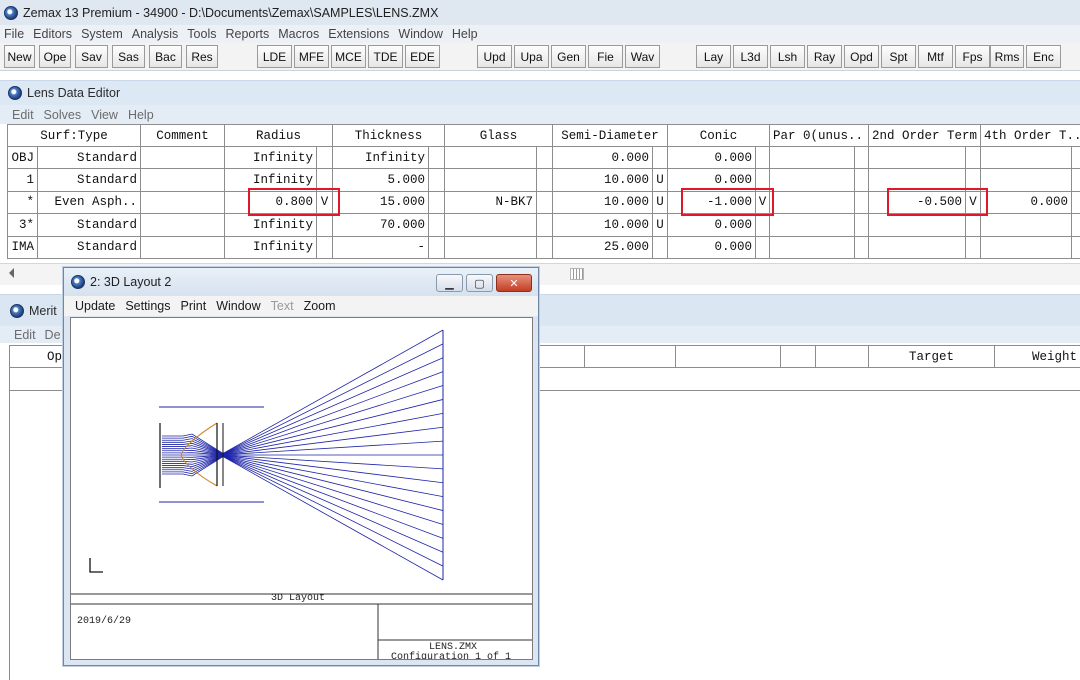 The height and width of the screenshot is (680, 1080). Describe the element at coordinates (1007, 56) in the screenshot. I see `toolbar-rms-button: Rms` at that location.